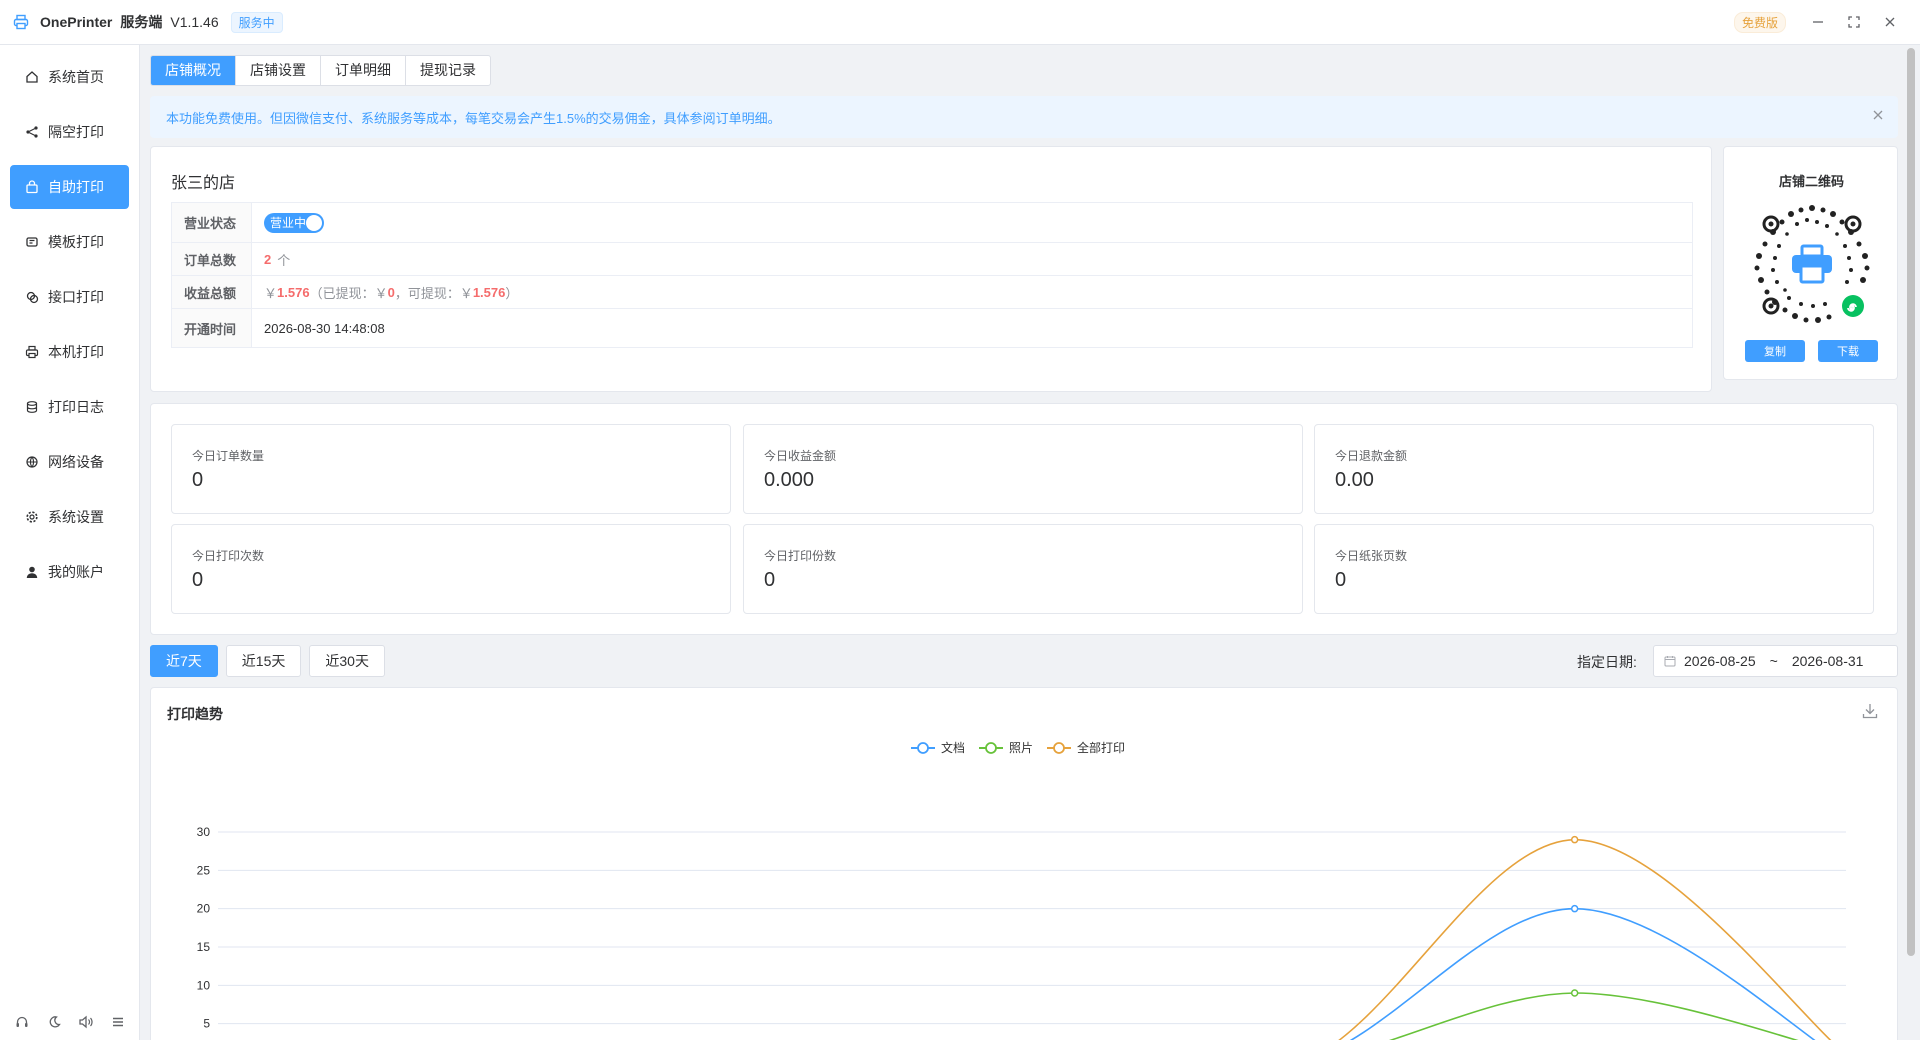 This screenshot has height=1040, width=1920. Describe the element at coordinates (1021, 748) in the screenshot. I see `legend-label: 照片` at that location.